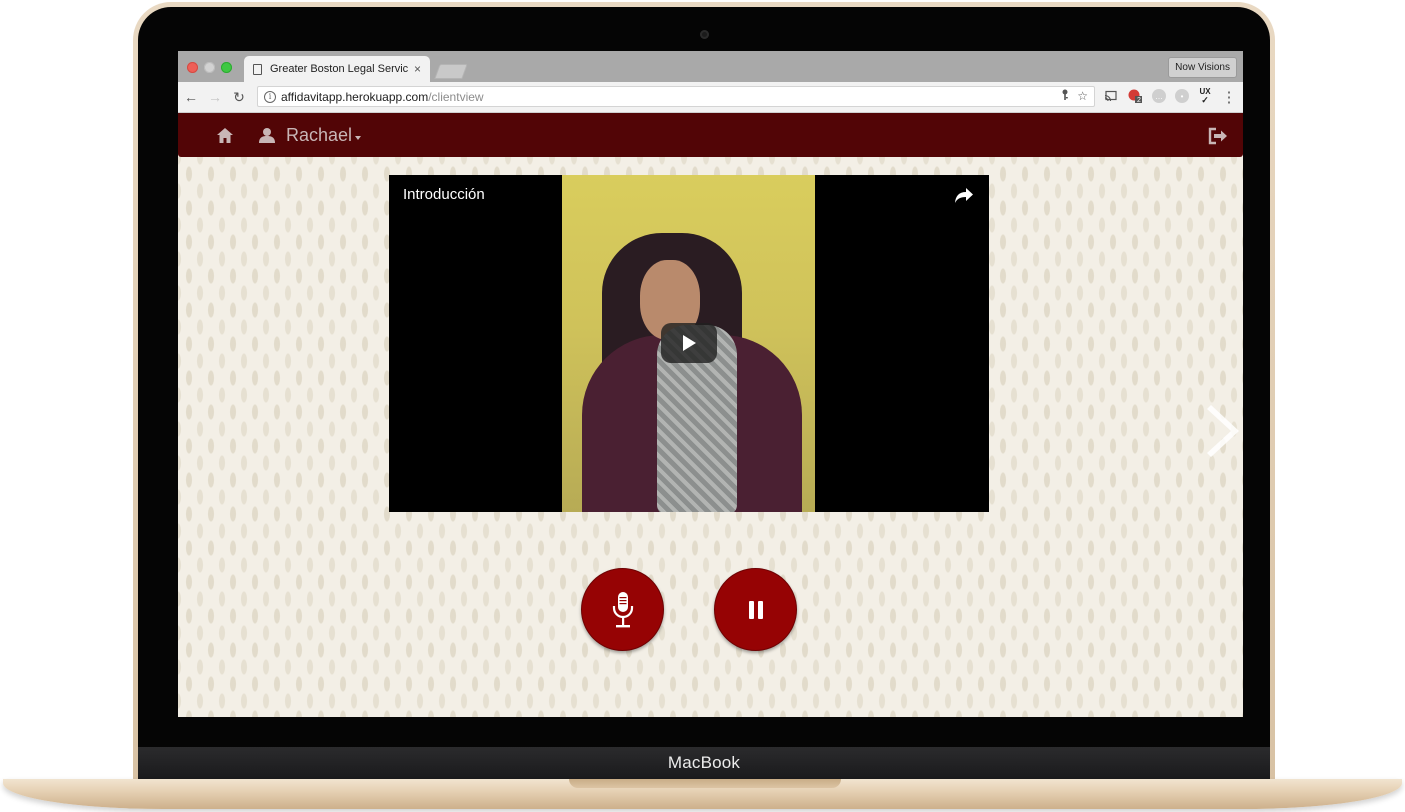  What do you see at coordinates (209, 67) in the screenshot?
I see `minimize-window-button` at bounding box center [209, 67].